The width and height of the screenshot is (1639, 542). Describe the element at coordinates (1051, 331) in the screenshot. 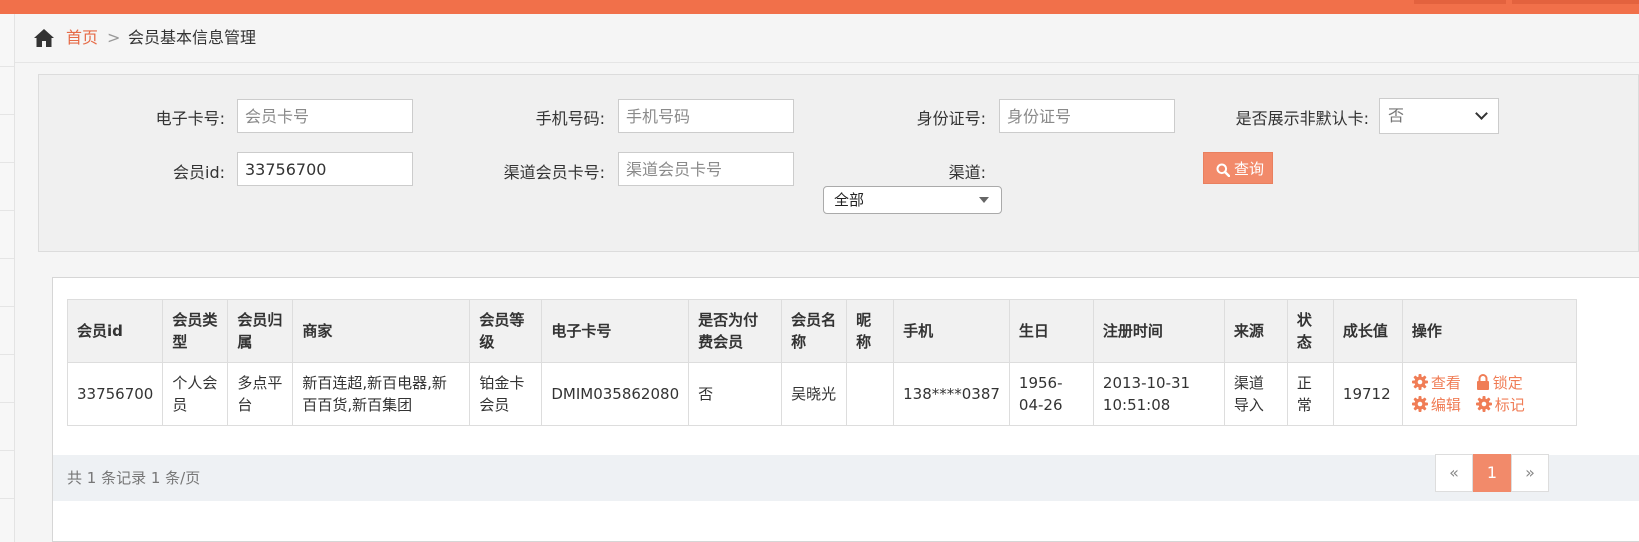

I see `col-header: 生日` at that location.